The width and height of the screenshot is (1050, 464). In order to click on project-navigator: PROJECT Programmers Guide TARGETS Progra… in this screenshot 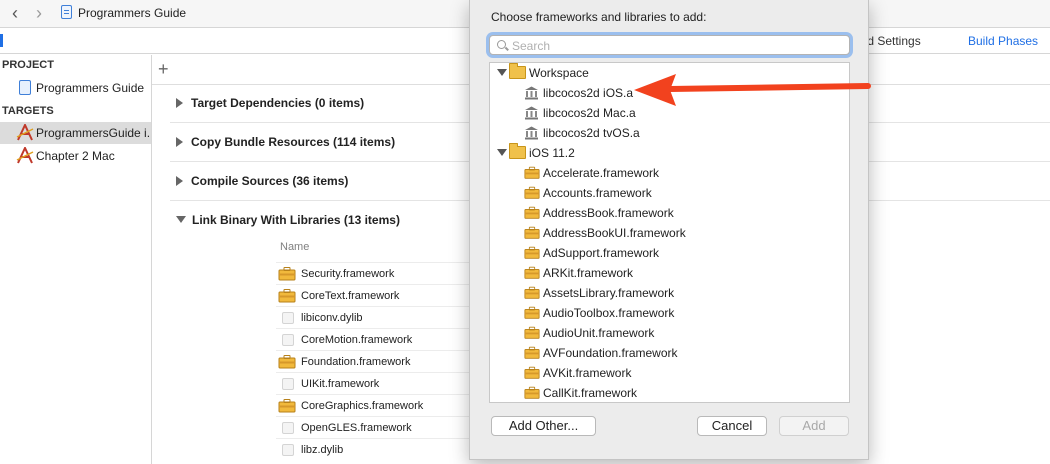, I will do `click(76, 259)`.